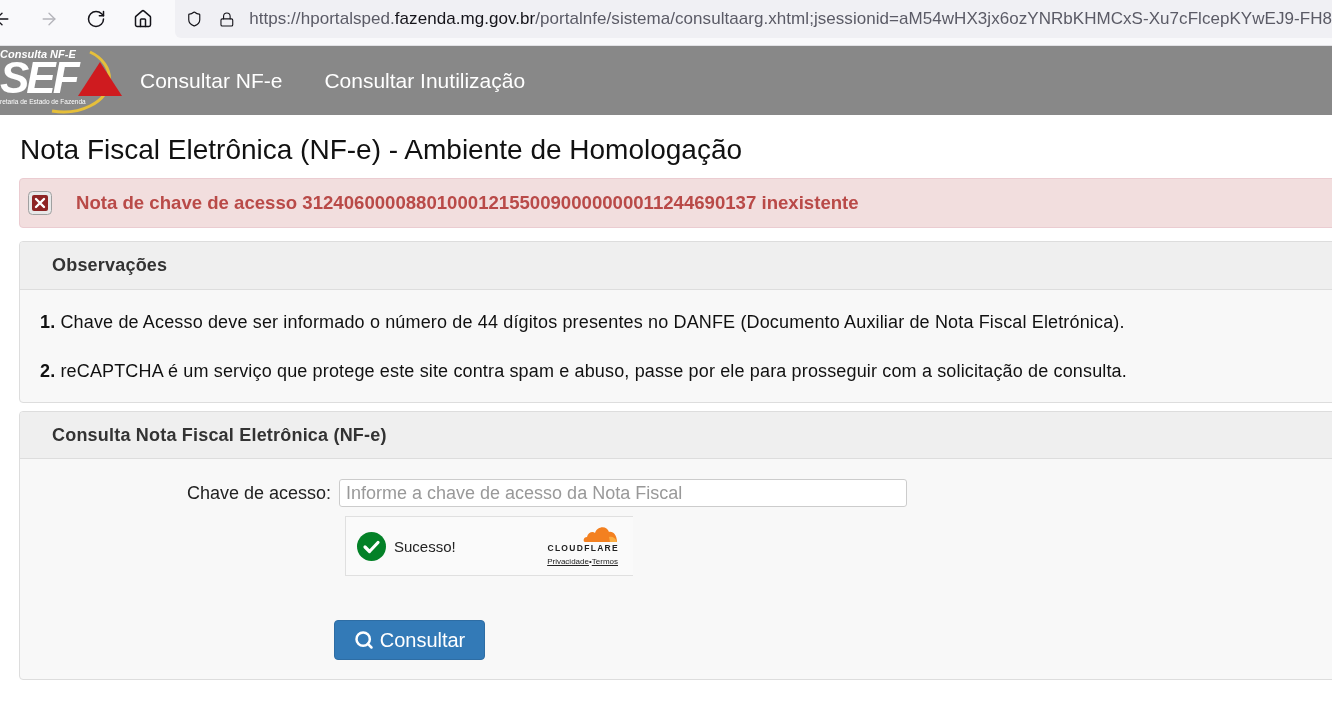  Describe the element at coordinates (425, 80) in the screenshot. I see `menu-link: Consultar Inutilização` at that location.